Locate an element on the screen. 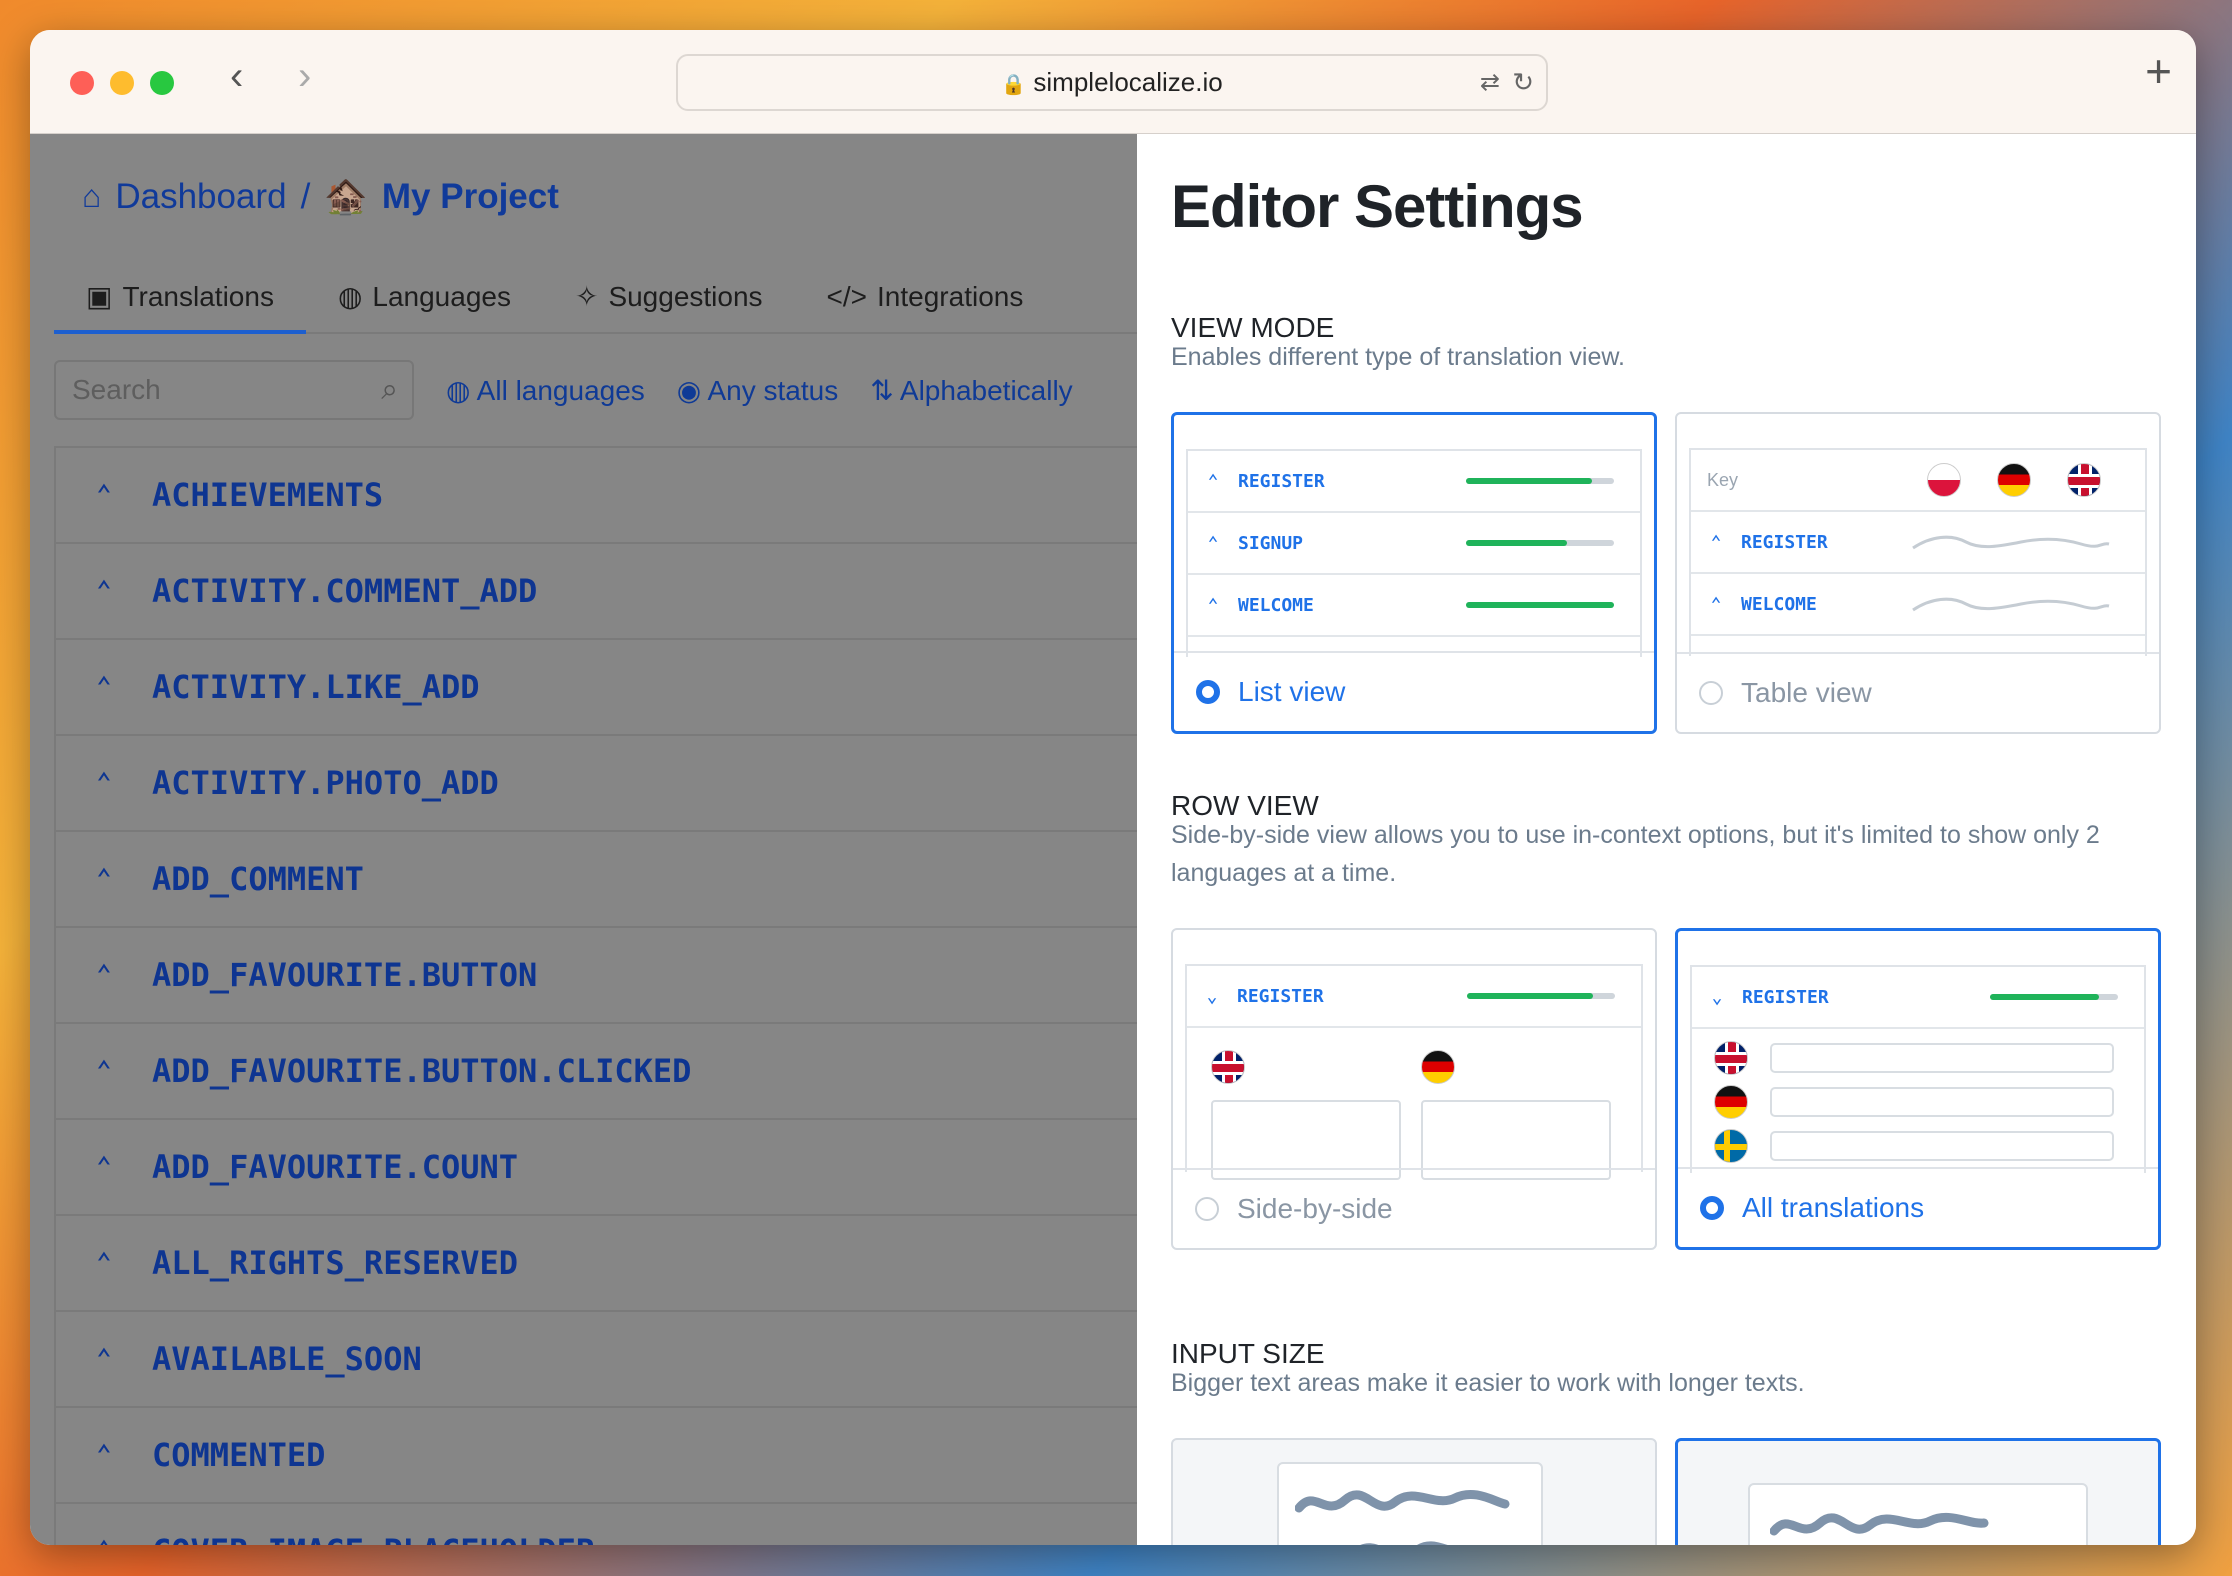  translation-key-row: ⌃ ACTIVITY.LIKE_ADD is located at coordinates (596, 688).